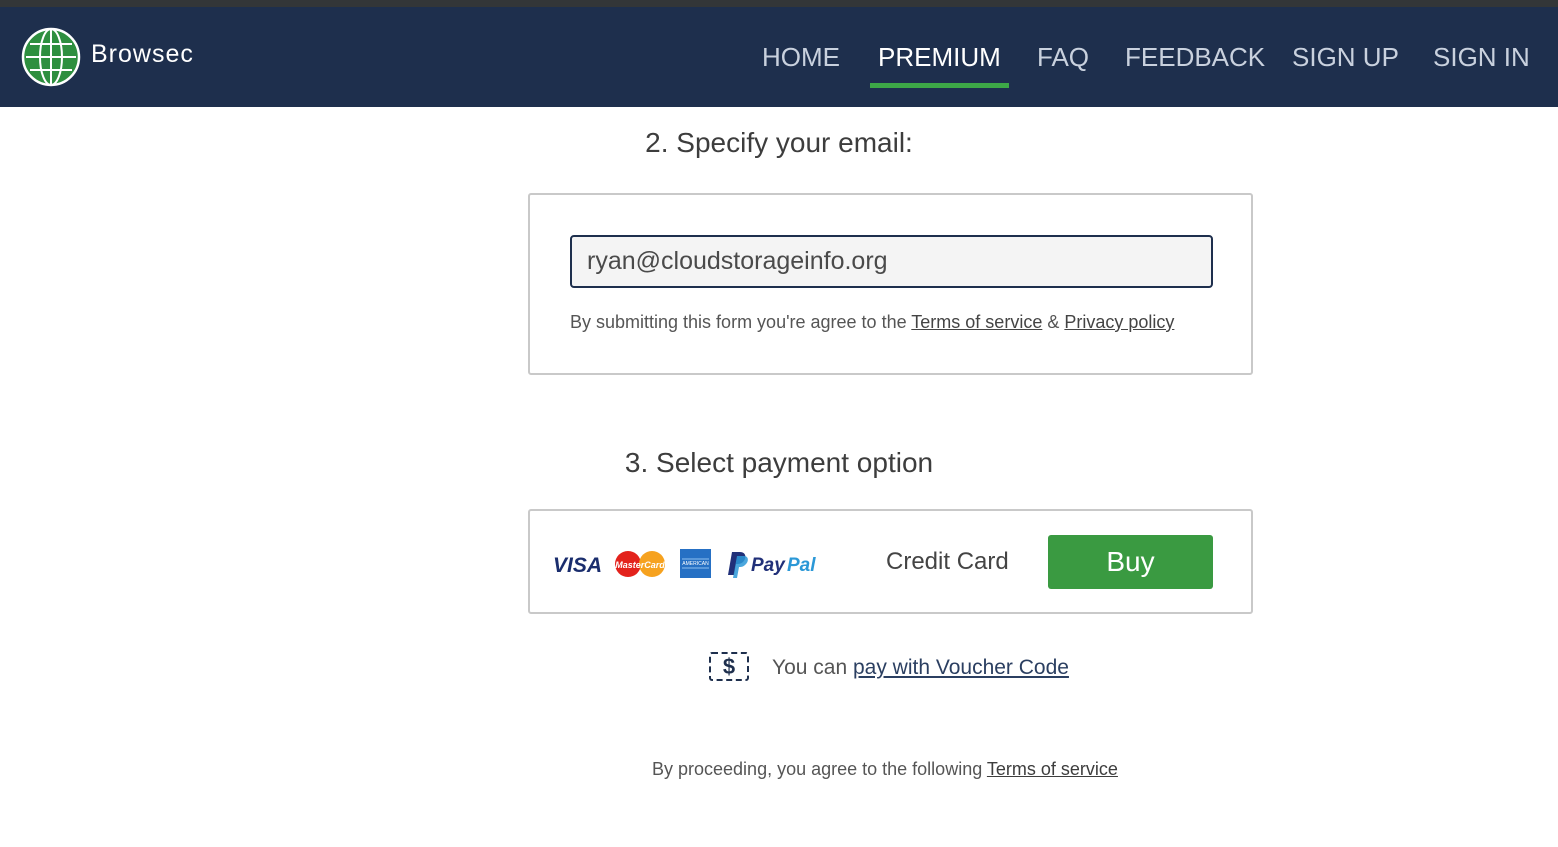 This screenshot has width=1558, height=847. What do you see at coordinates (1345, 57) in the screenshot?
I see `nav-sign-up: SIGN UP` at bounding box center [1345, 57].